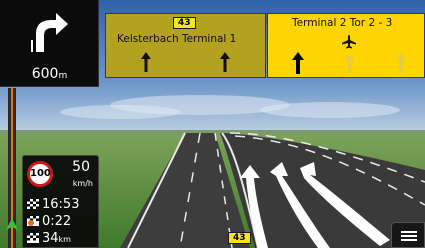 This screenshot has height=248, width=425. What do you see at coordinates (408, 235) in the screenshot?
I see `menu-button` at bounding box center [408, 235].